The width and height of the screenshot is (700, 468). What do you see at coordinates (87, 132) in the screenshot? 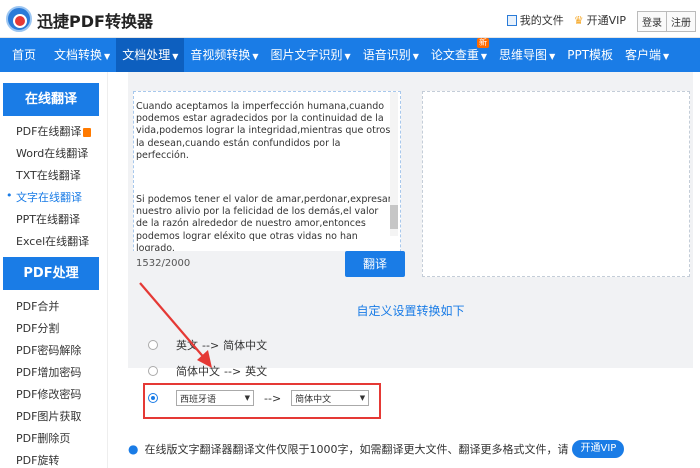
I see `hot-icon` at bounding box center [87, 132].